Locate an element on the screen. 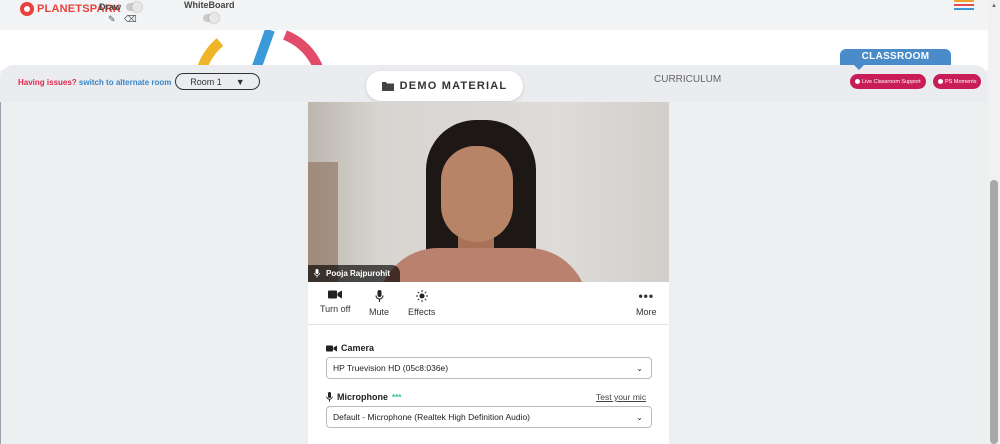 Image resolution: width=1000 pixels, height=444 pixels. scrollbar-thumb is located at coordinates (994, 312).